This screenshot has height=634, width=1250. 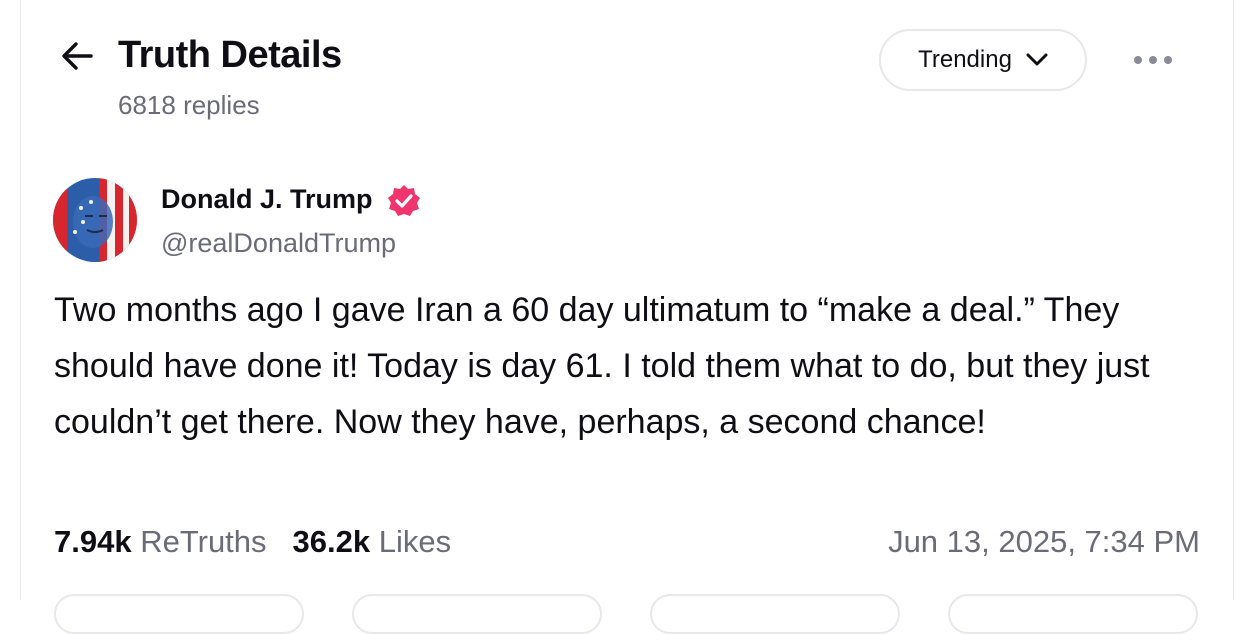 What do you see at coordinates (230, 55) in the screenshot?
I see `page-title: Truth Details` at bounding box center [230, 55].